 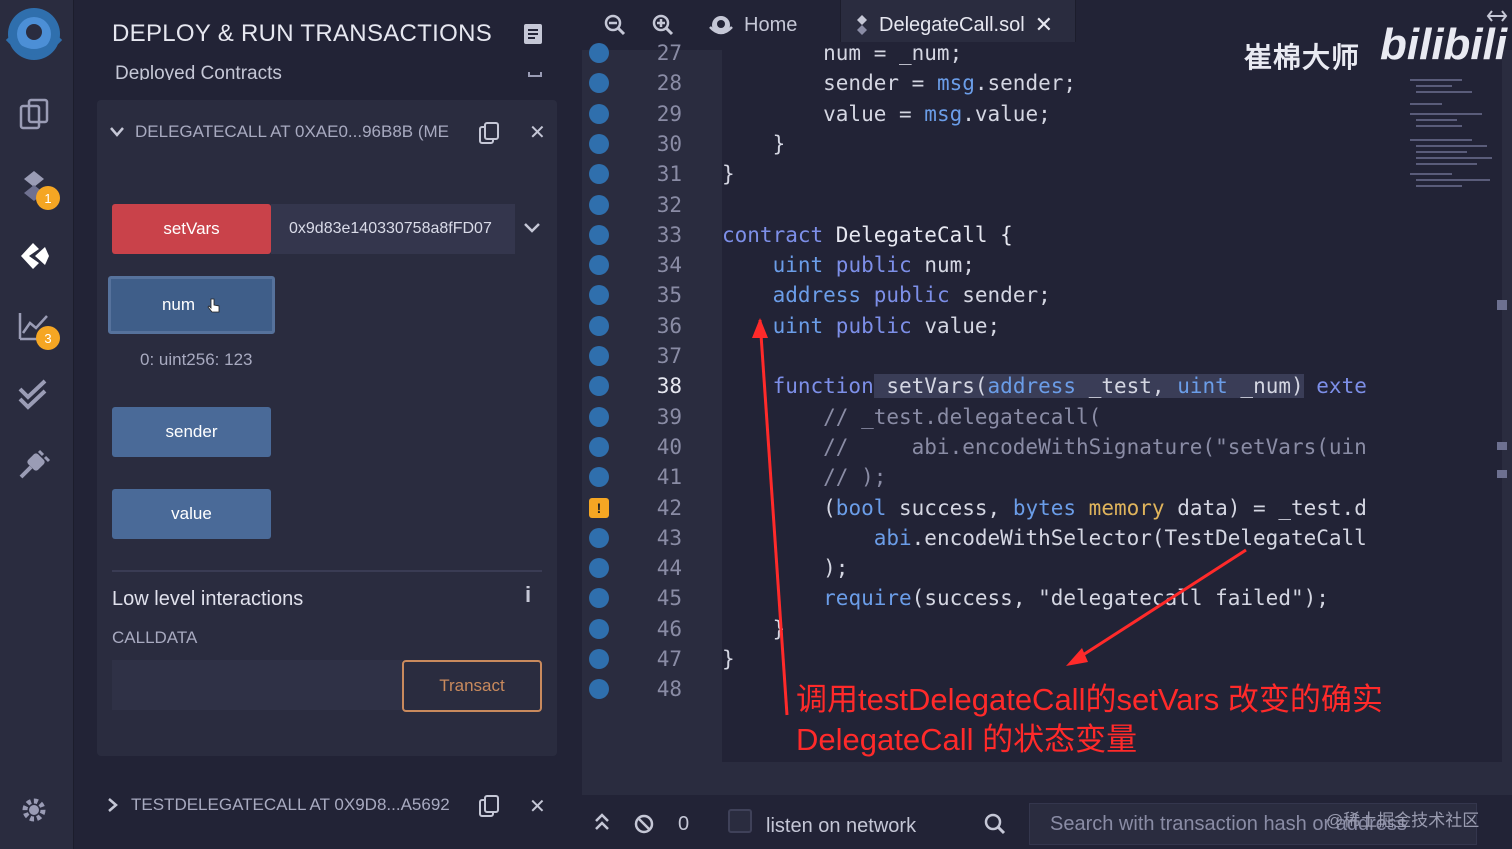 What do you see at coordinates (257, 685) in the screenshot?
I see `calldata-input` at bounding box center [257, 685].